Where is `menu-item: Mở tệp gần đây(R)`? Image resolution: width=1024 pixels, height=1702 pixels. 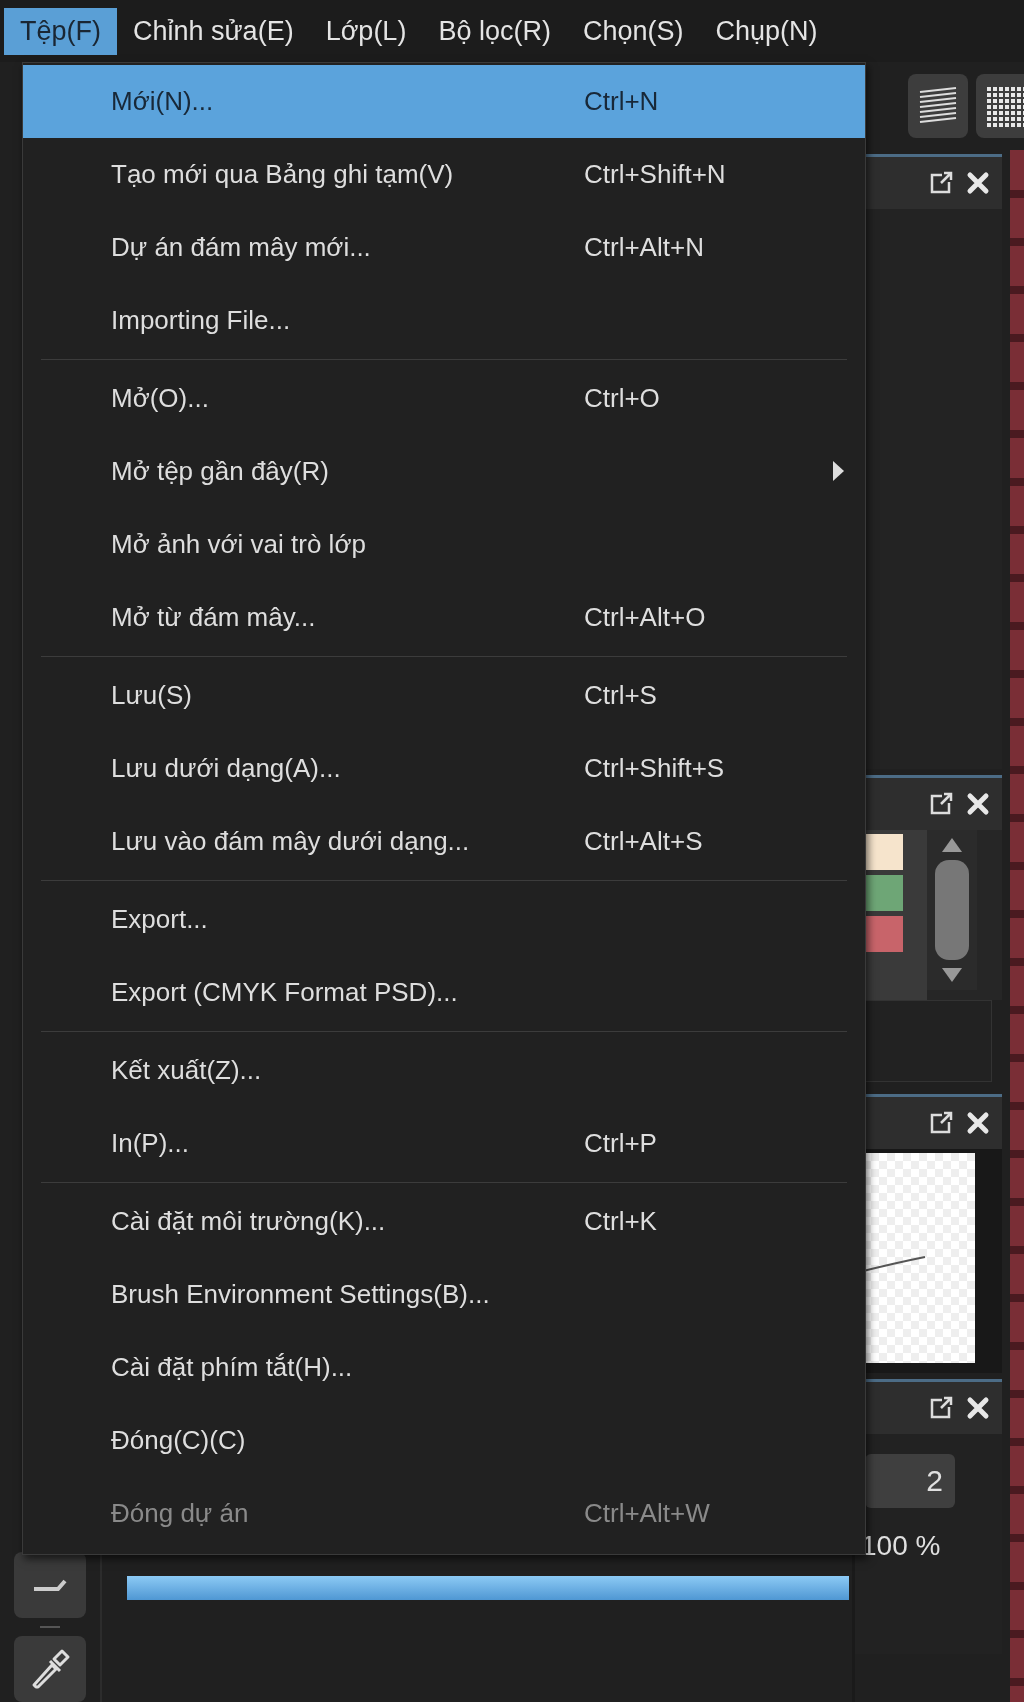
menu-item: Mở tệp gần đây(R) is located at coordinates (444, 471).